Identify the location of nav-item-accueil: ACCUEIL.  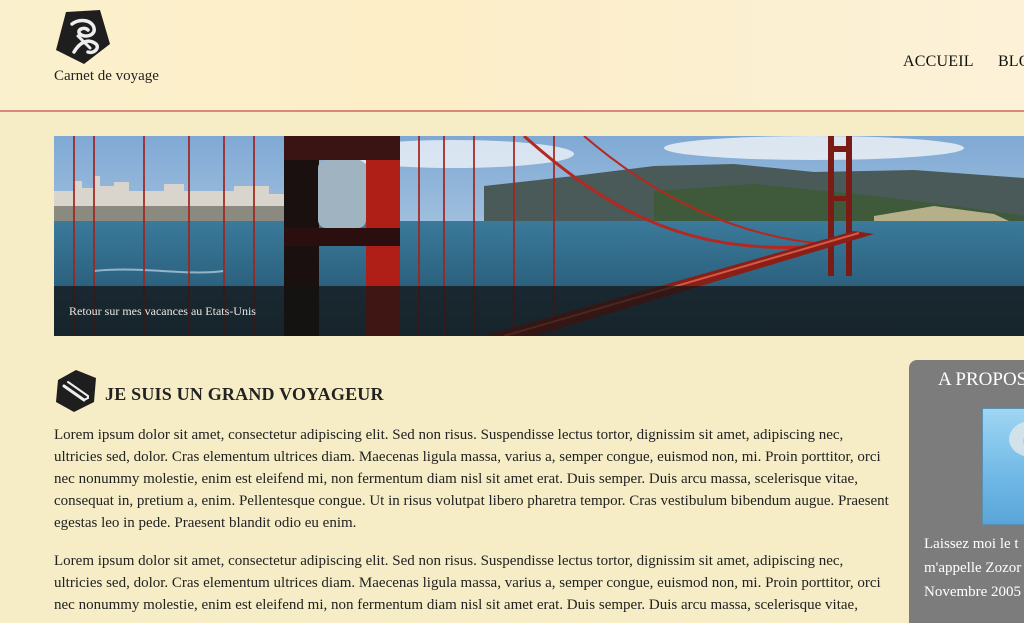
(938, 61).